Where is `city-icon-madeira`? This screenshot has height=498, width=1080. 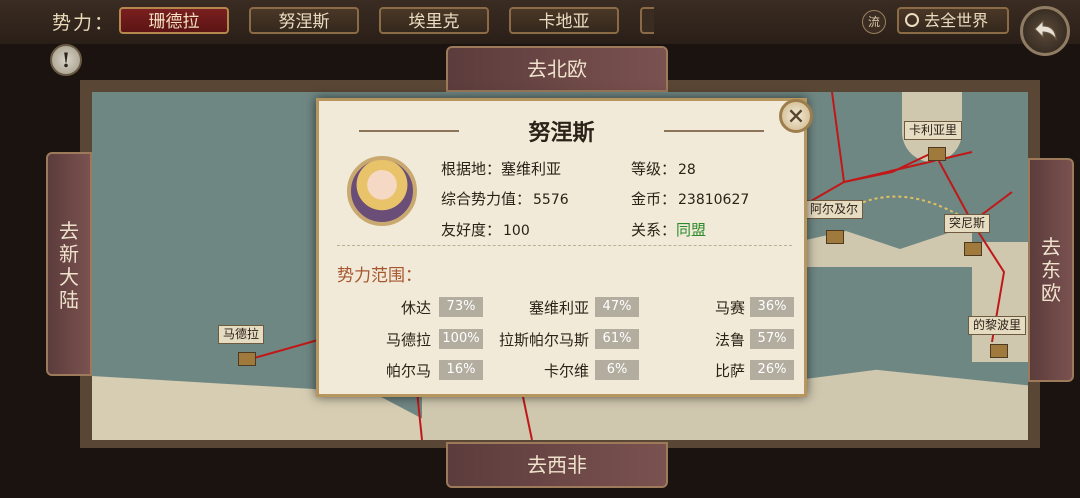 city-icon-madeira is located at coordinates (247, 359).